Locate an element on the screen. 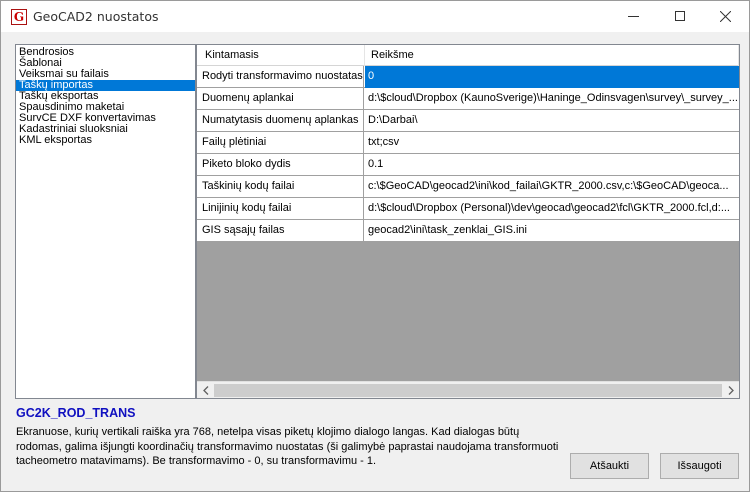 The height and width of the screenshot is (492, 750). row-name: Numatytasis duomenų aplankas is located at coordinates (280, 121).